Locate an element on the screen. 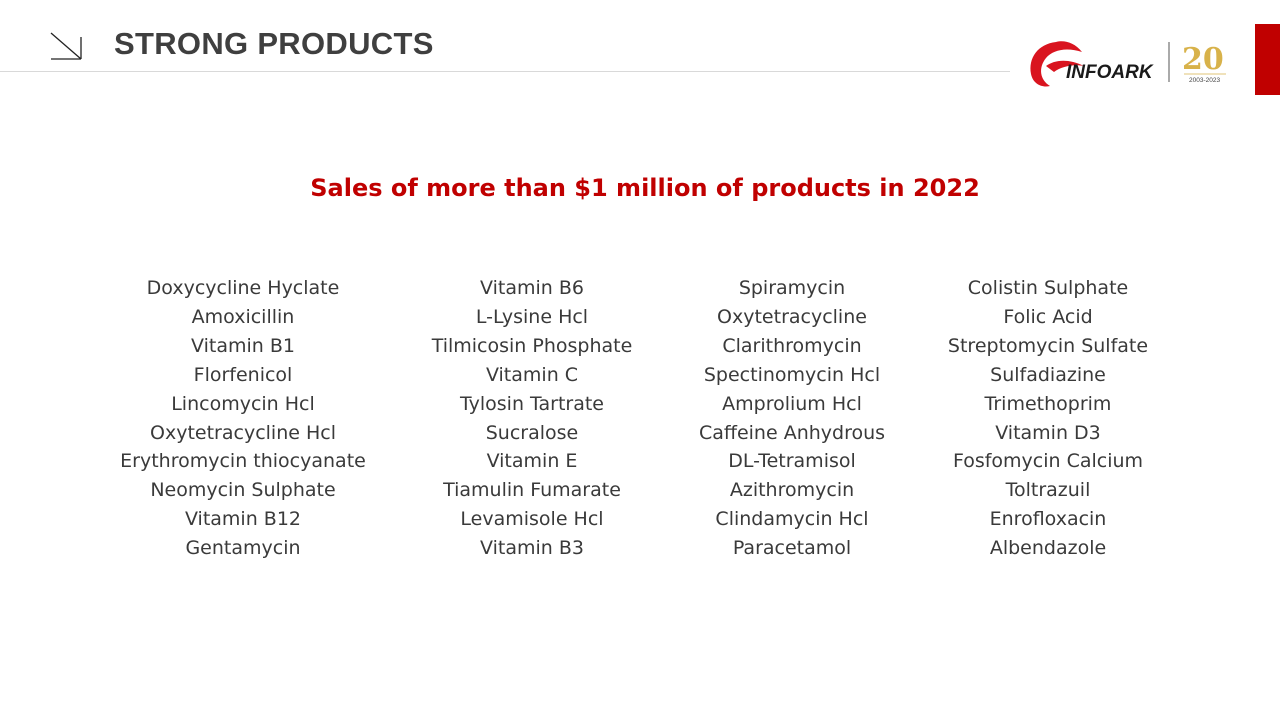 The image size is (1280, 720). product-item: Colistin Sulphate is located at coordinates (1048, 288).